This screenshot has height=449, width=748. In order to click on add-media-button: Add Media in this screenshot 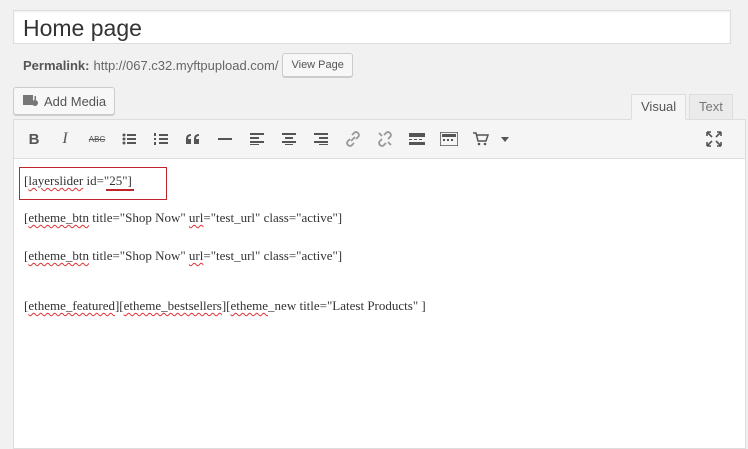, I will do `click(64, 101)`.